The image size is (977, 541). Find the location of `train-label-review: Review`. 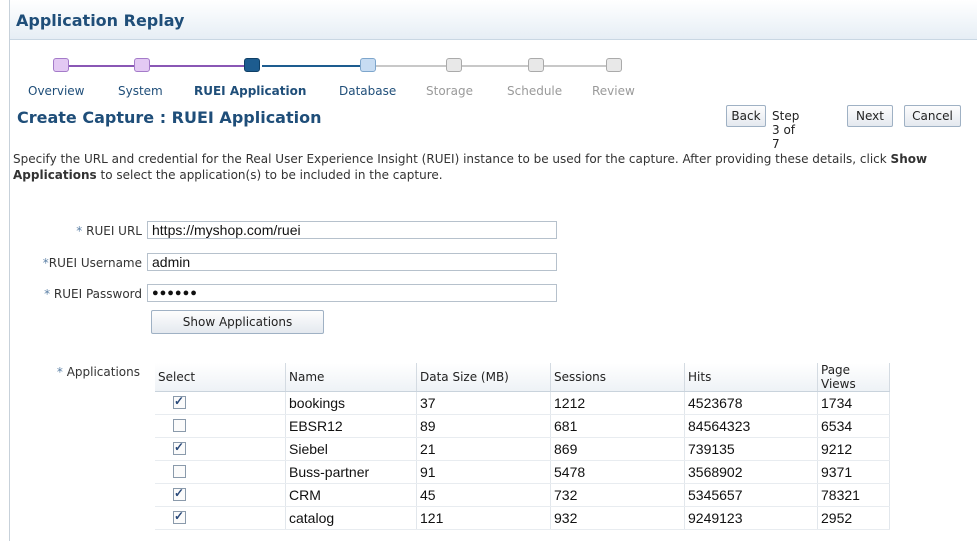

train-label-review: Review is located at coordinates (613, 91).